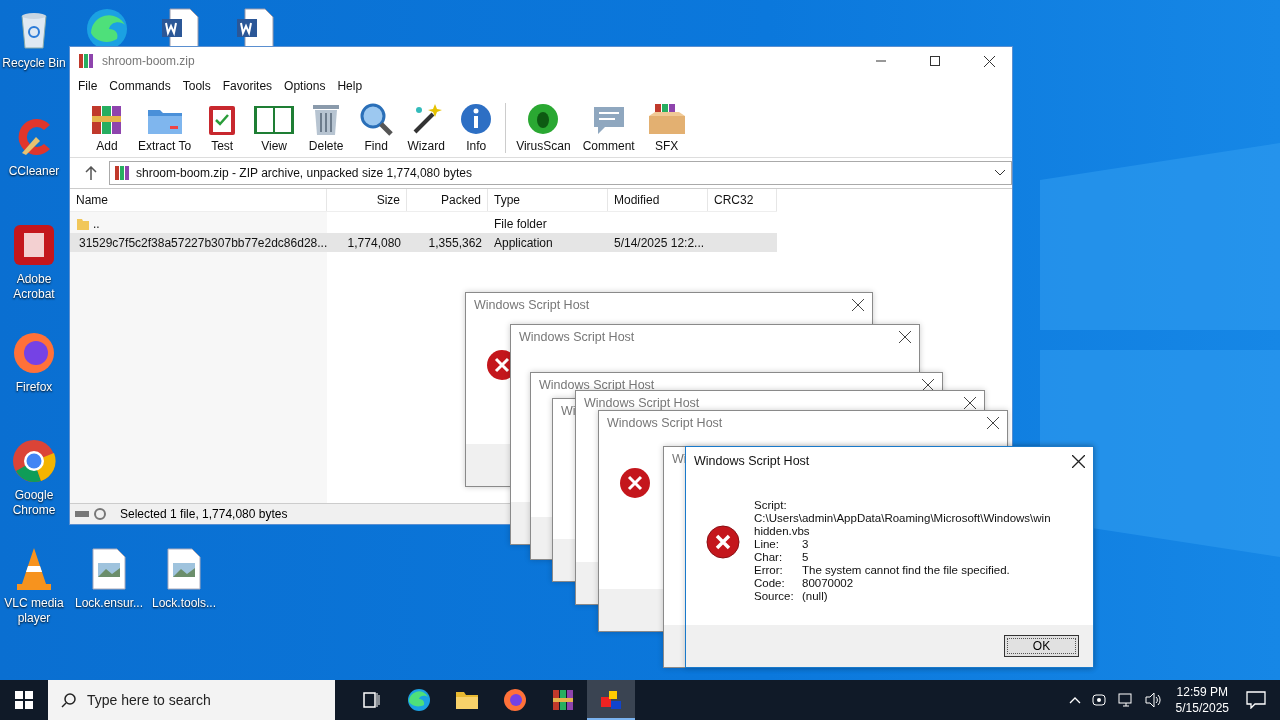 Image resolution: width=1280 pixels, height=720 pixels. What do you see at coordinates (274, 120) in the screenshot?
I see `book-icon` at bounding box center [274, 120].